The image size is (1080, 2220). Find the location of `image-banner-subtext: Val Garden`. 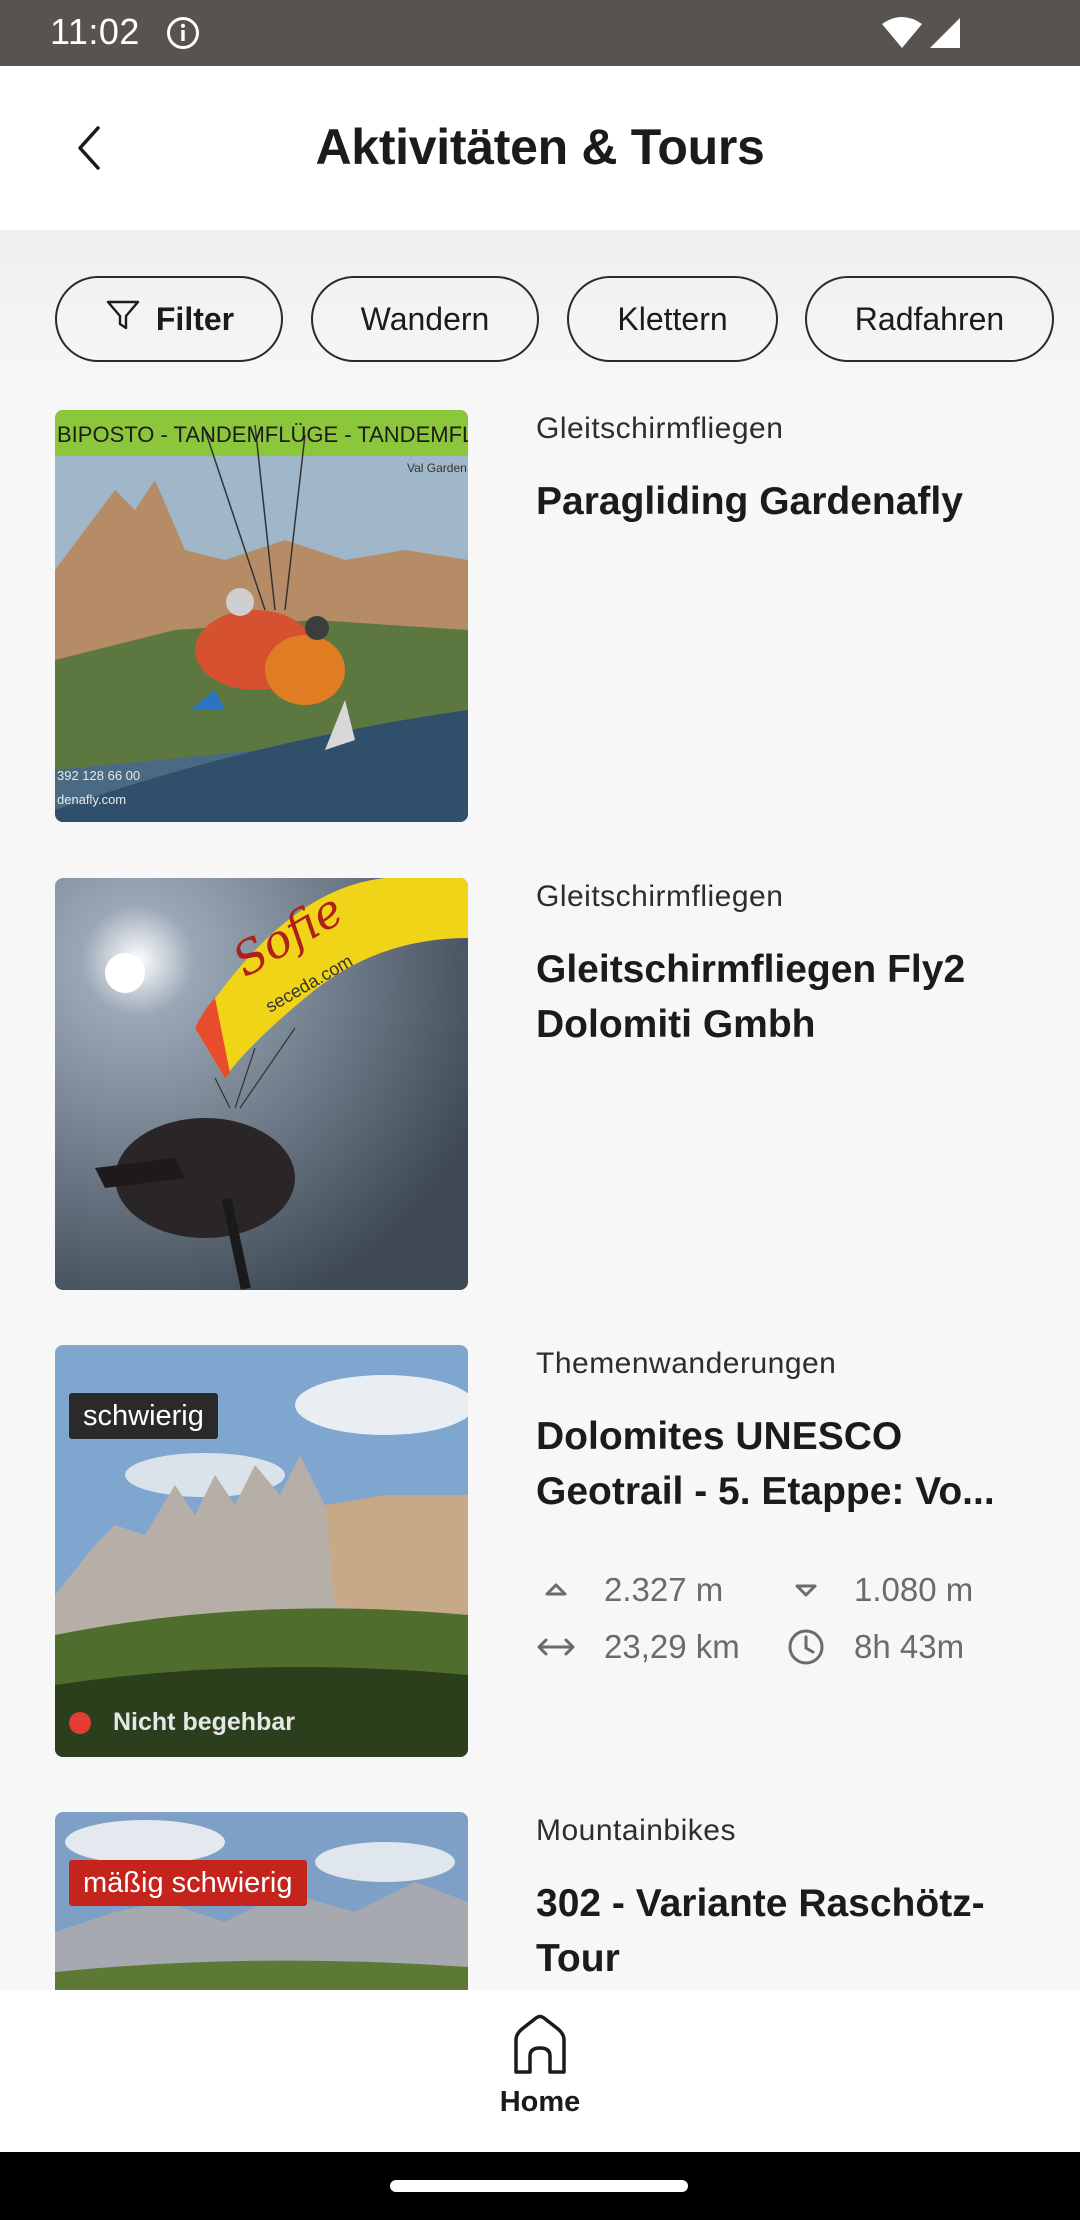

image-banner-subtext: Val Garden is located at coordinates (437, 468).